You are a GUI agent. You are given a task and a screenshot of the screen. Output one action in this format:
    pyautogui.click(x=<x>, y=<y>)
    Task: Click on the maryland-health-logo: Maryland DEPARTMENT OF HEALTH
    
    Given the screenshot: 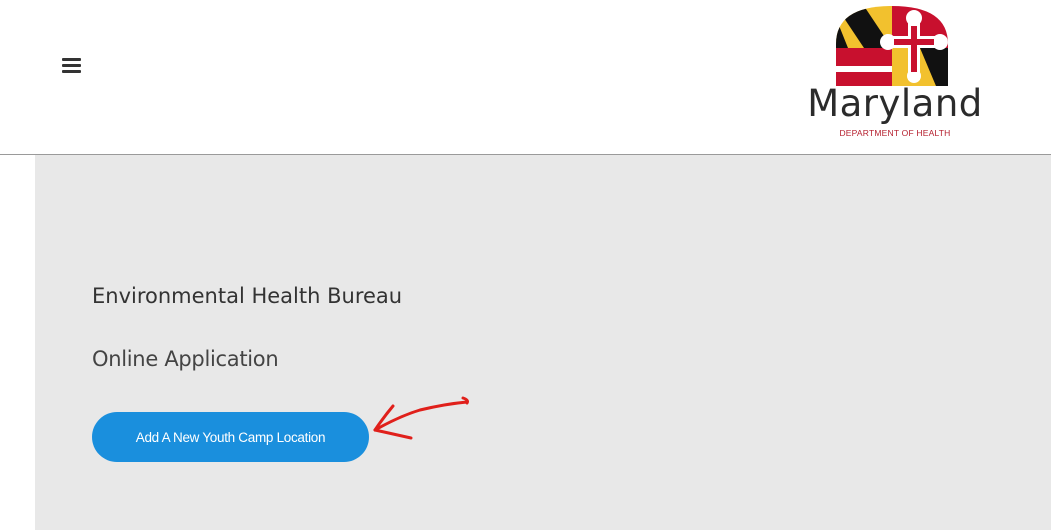 What is the action you would take?
    pyautogui.click(x=895, y=77)
    